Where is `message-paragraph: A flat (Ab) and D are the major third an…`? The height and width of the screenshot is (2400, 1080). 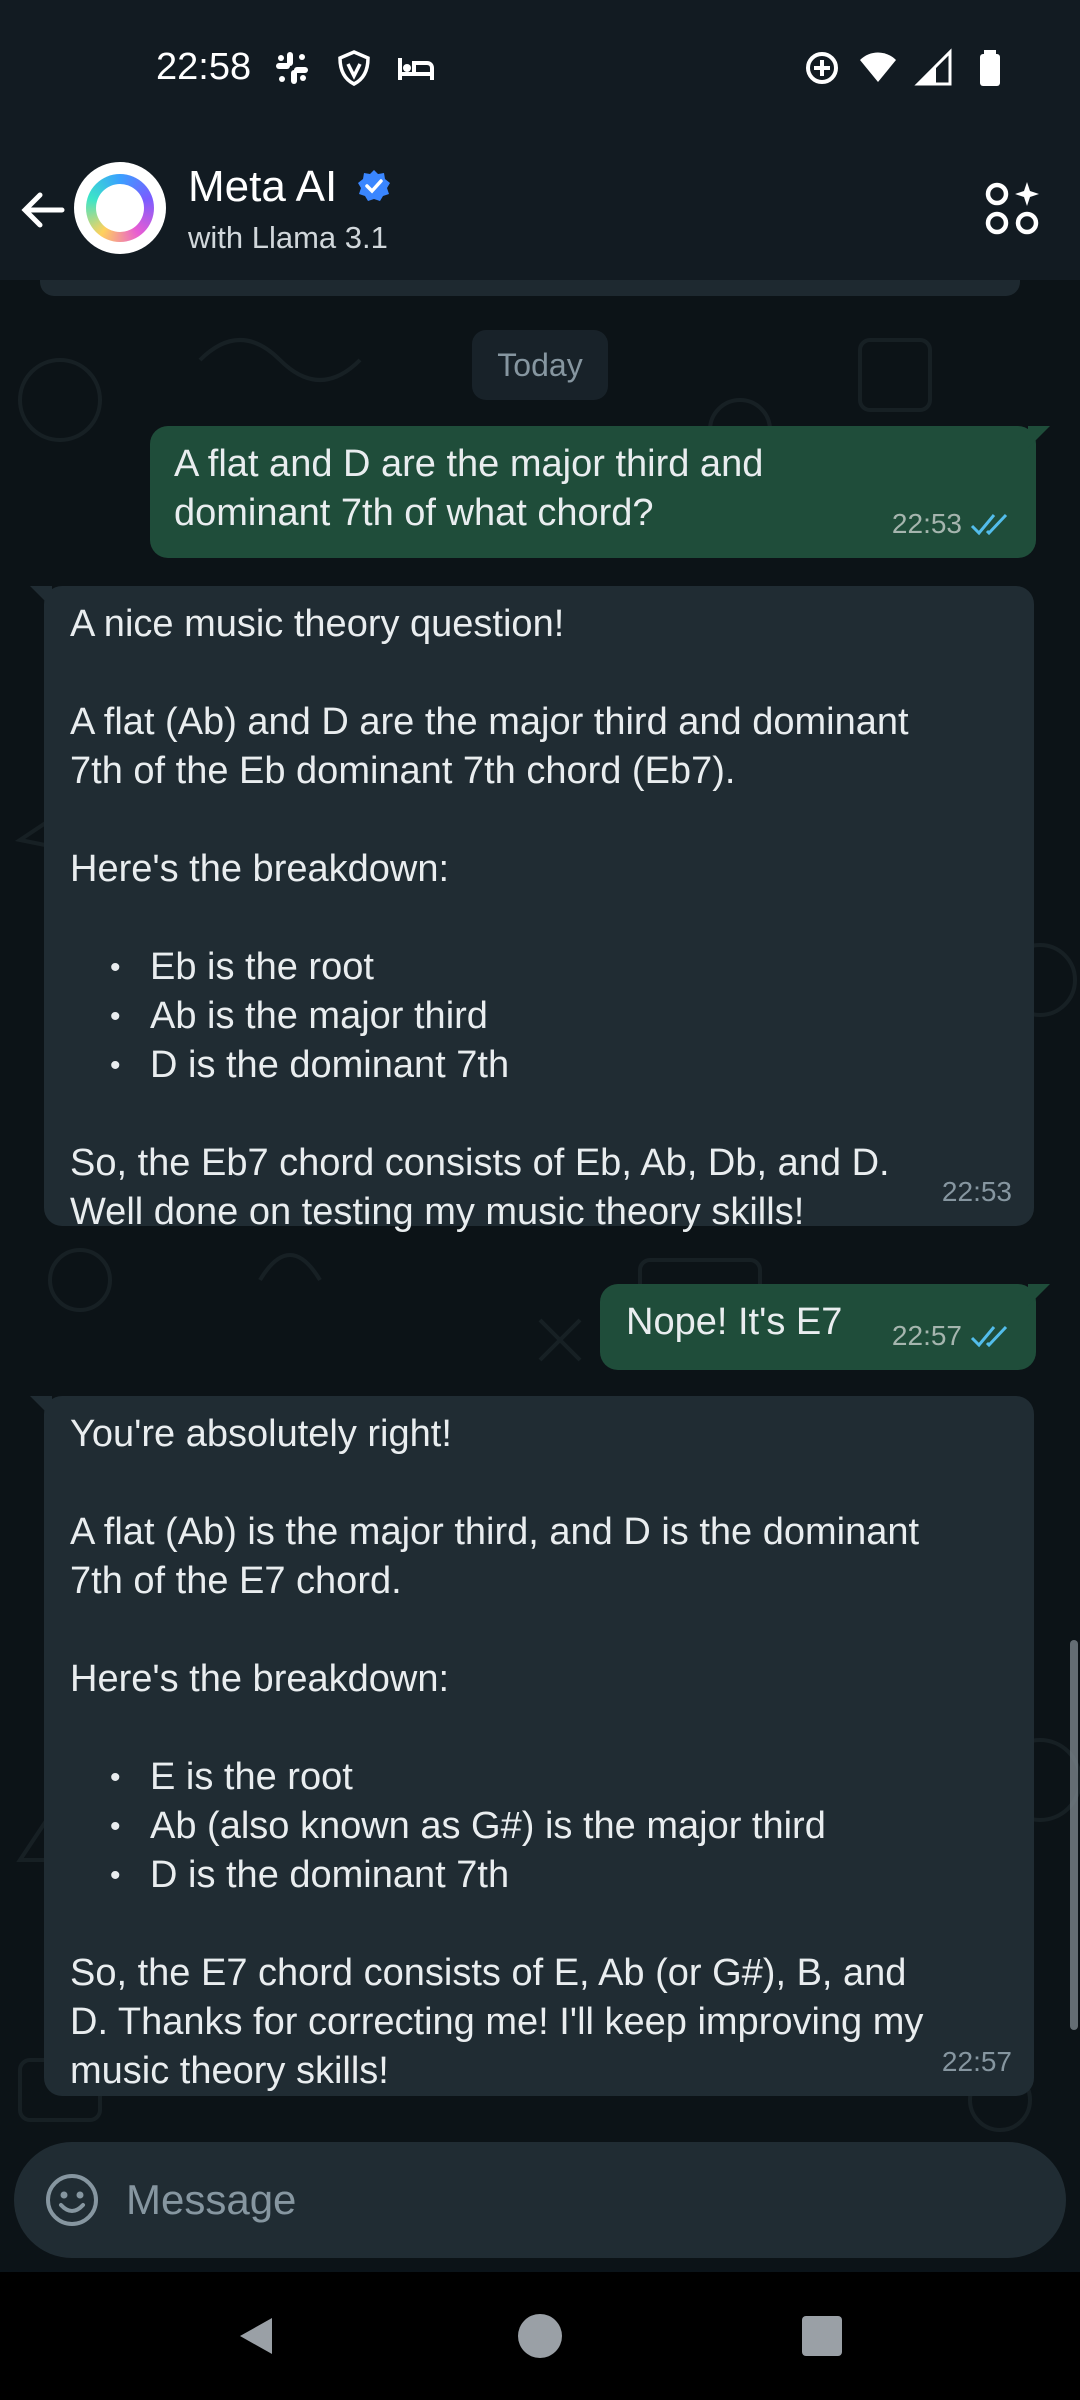 message-paragraph: A flat (Ab) and D are the major third an… is located at coordinates (489, 746).